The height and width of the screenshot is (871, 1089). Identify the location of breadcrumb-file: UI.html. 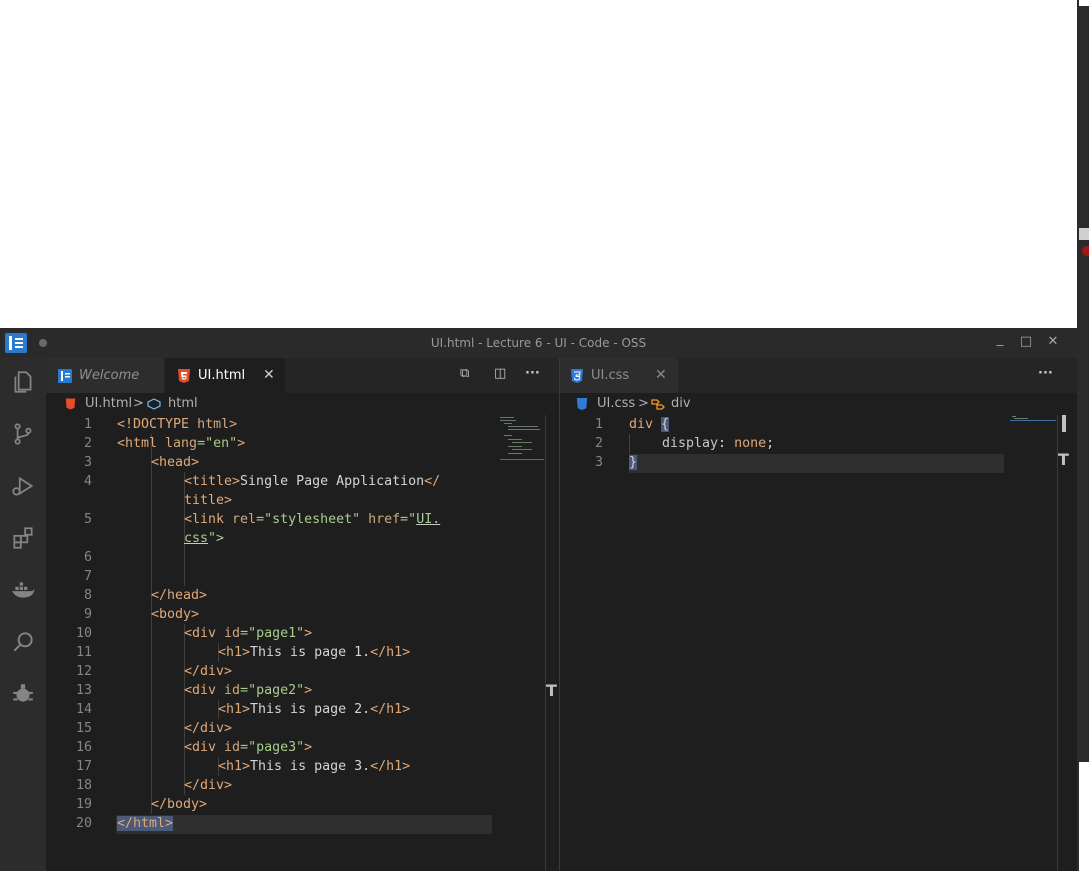
(108, 403).